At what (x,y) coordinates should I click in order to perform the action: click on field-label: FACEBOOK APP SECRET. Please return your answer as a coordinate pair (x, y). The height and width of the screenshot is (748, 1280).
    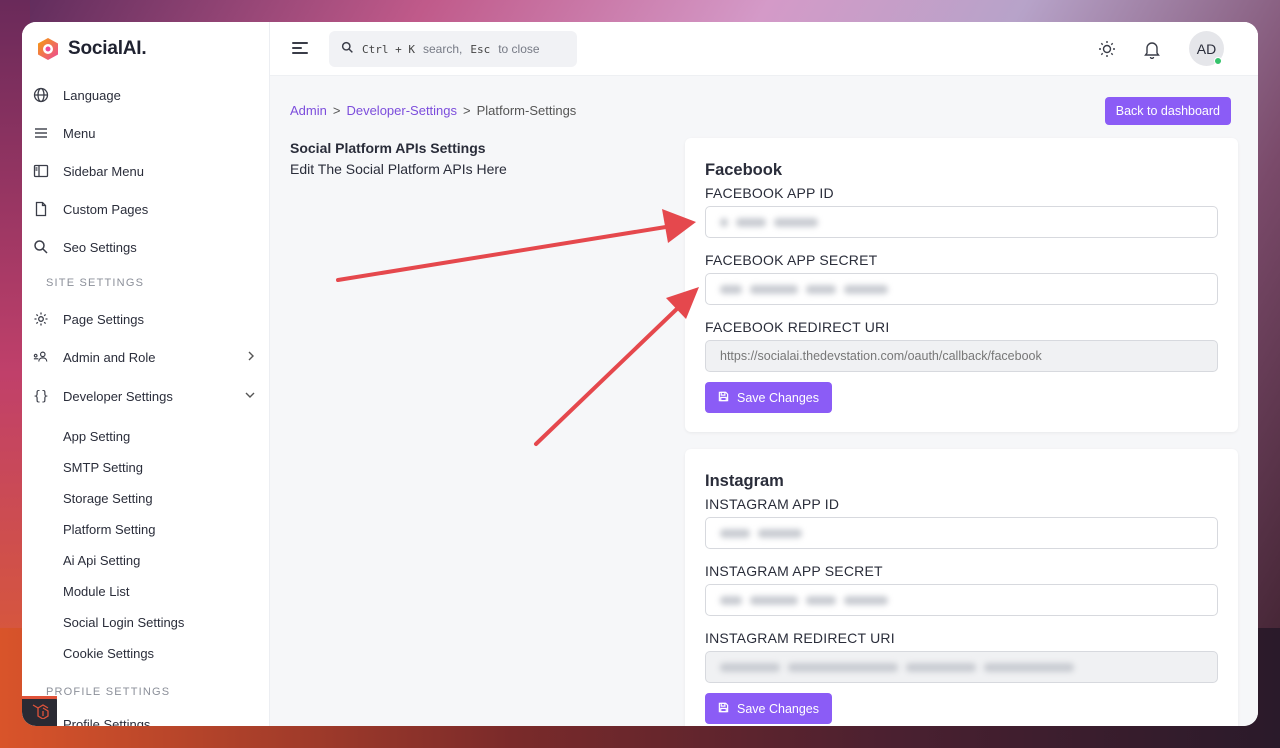
    Looking at the image, I should click on (791, 260).